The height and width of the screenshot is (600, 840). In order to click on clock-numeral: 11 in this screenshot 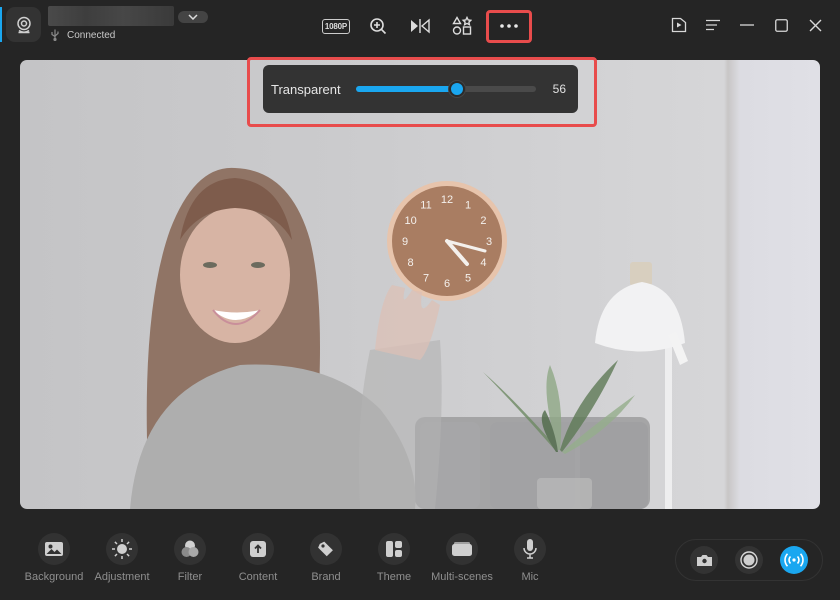, I will do `click(425, 206)`.